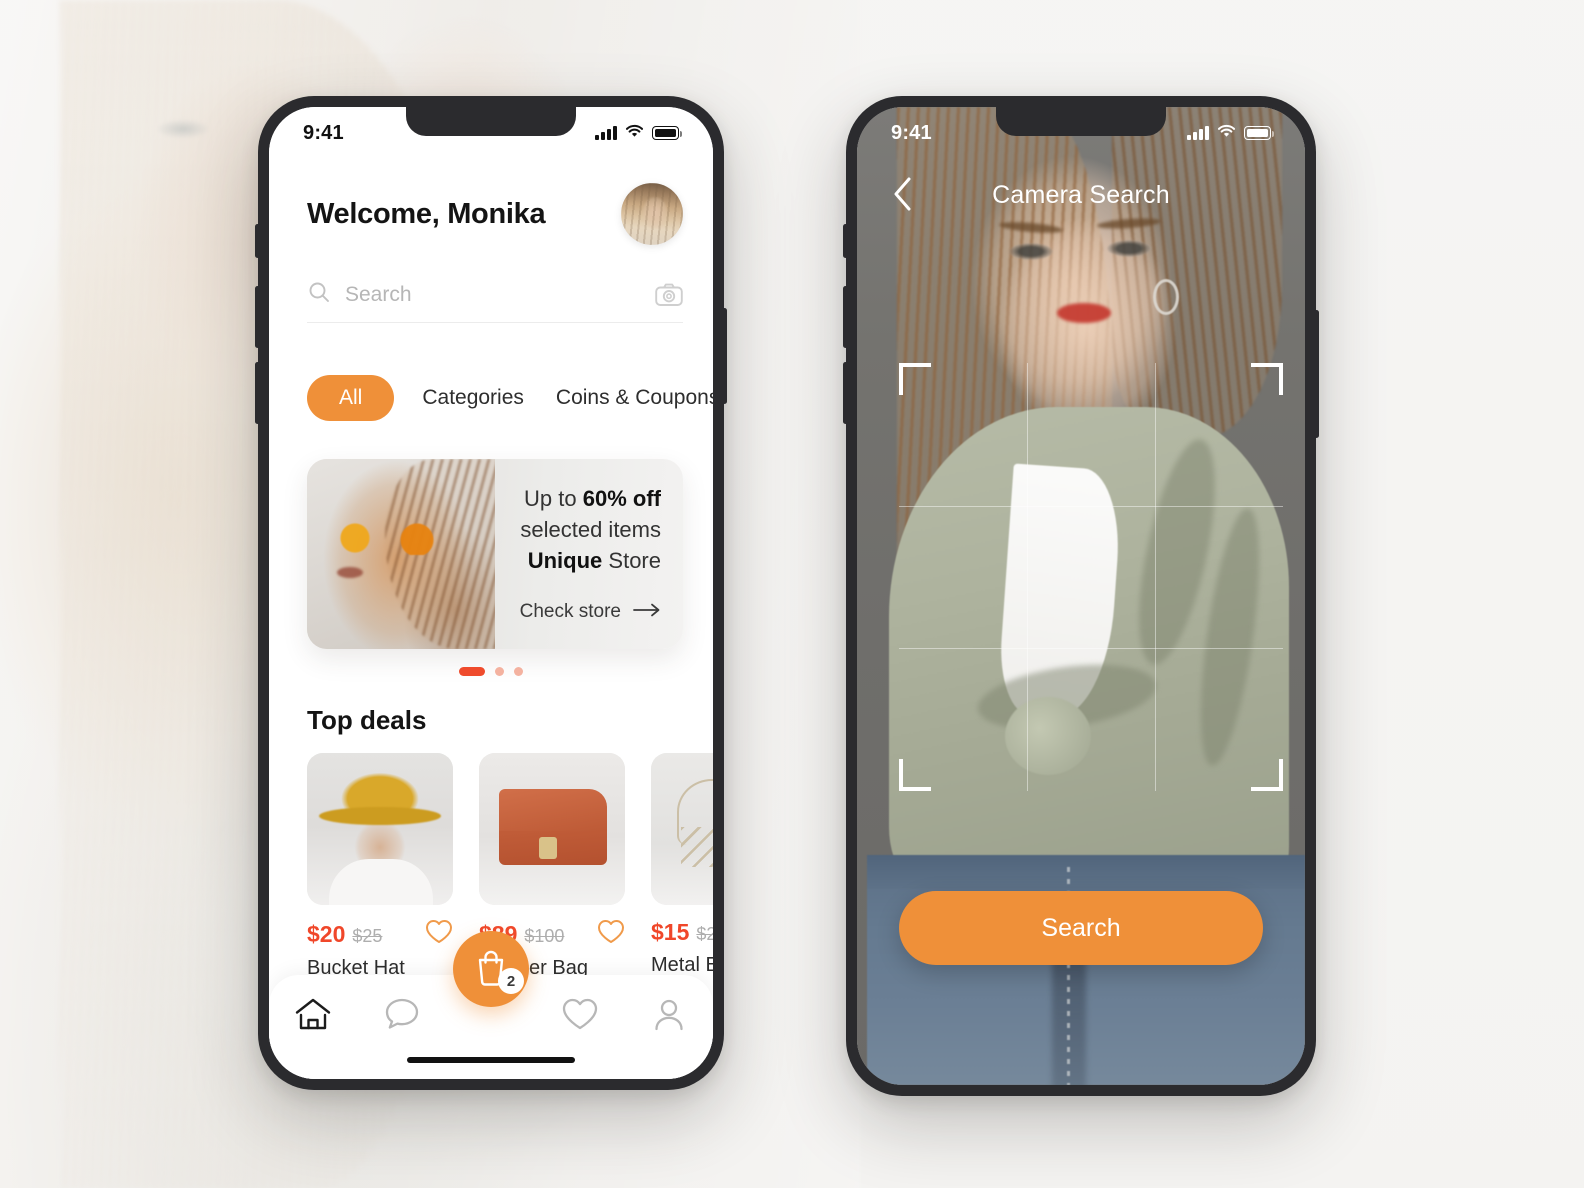 The height and width of the screenshot is (1188, 1584). What do you see at coordinates (1267, 775) in the screenshot?
I see `viewfinder-corner-bottom-right` at bounding box center [1267, 775].